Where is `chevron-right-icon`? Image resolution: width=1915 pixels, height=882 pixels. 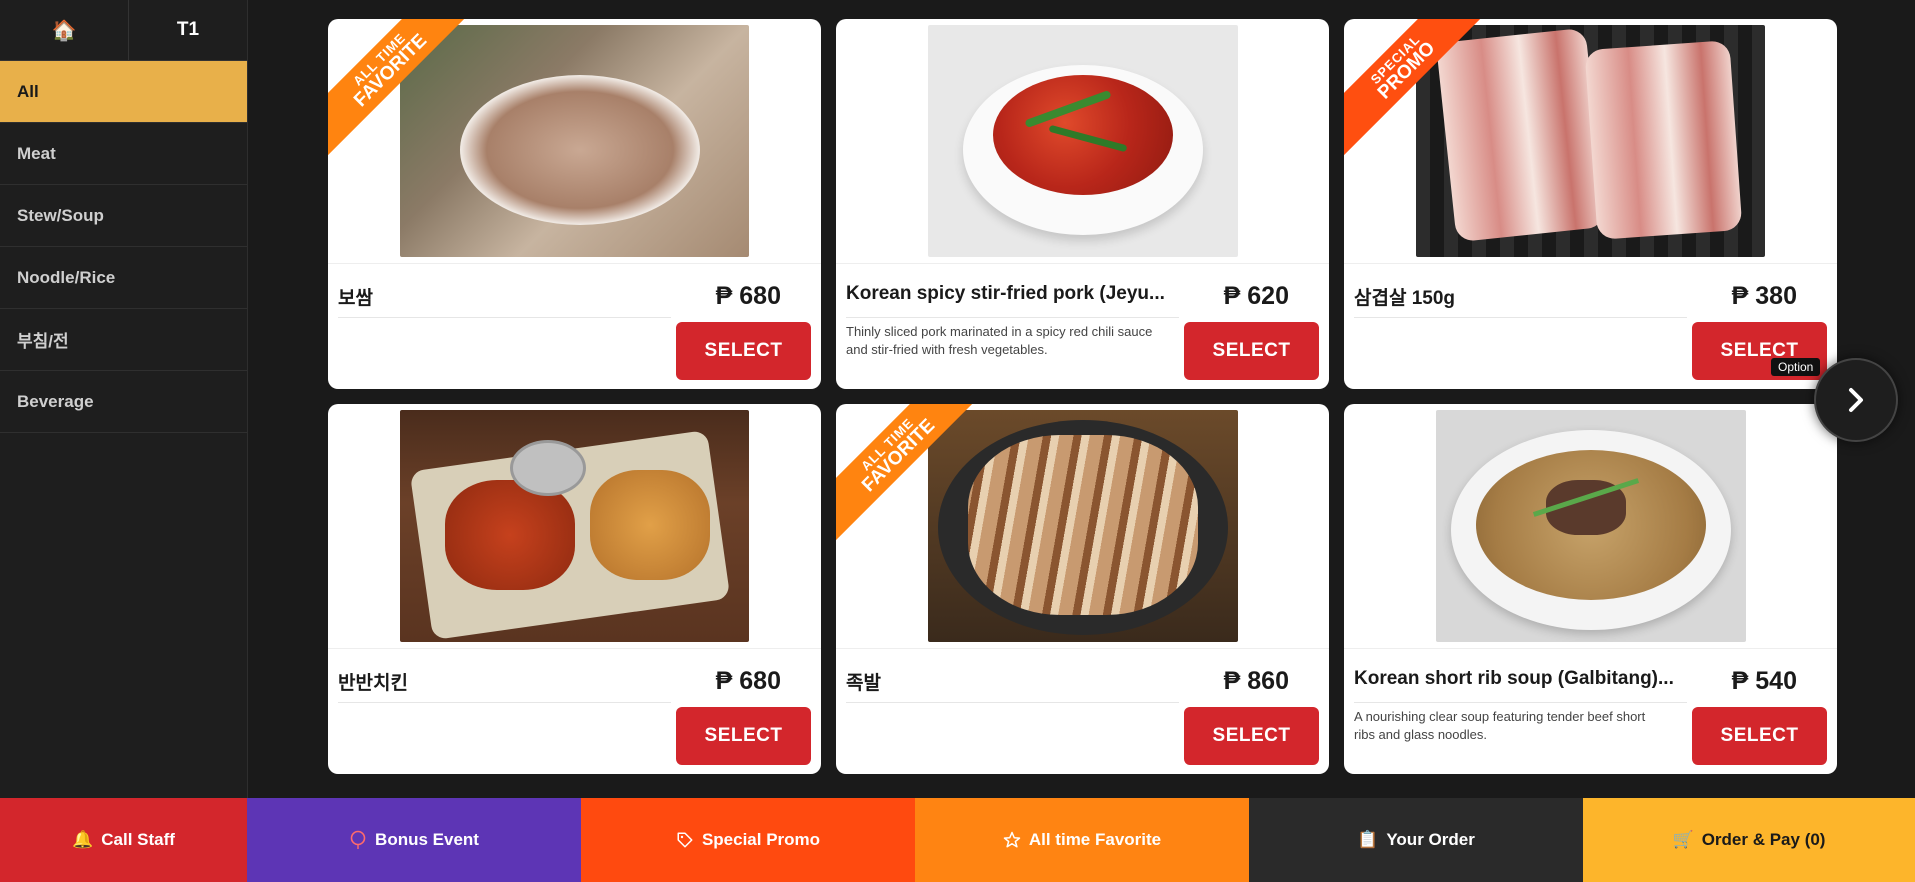
chevron-right-icon is located at coordinates (1856, 400).